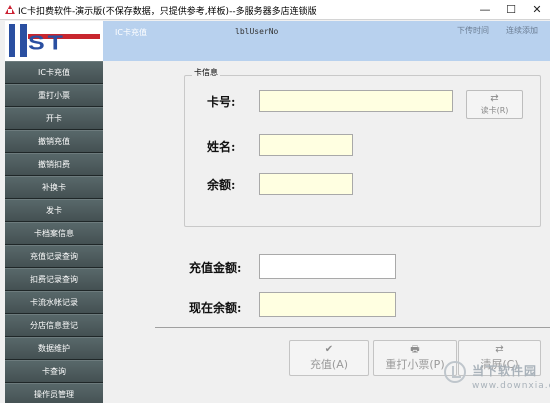 The height and width of the screenshot is (403, 550). I want to click on watermark: 当下软件园 www.downxia.com, so click(494, 379).